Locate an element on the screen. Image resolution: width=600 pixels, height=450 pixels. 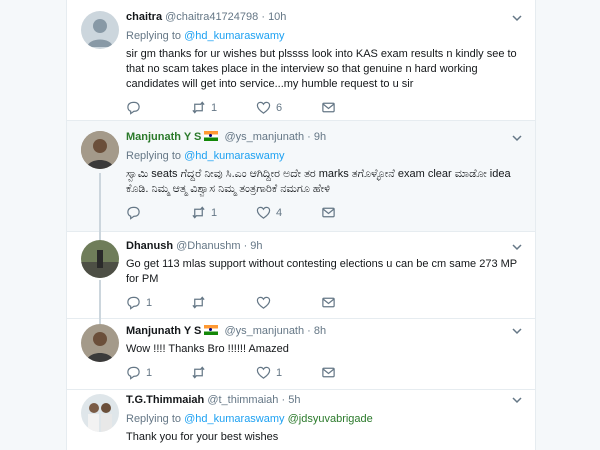
tweet-actions: 1 1 is located at coordinates (324, 373).